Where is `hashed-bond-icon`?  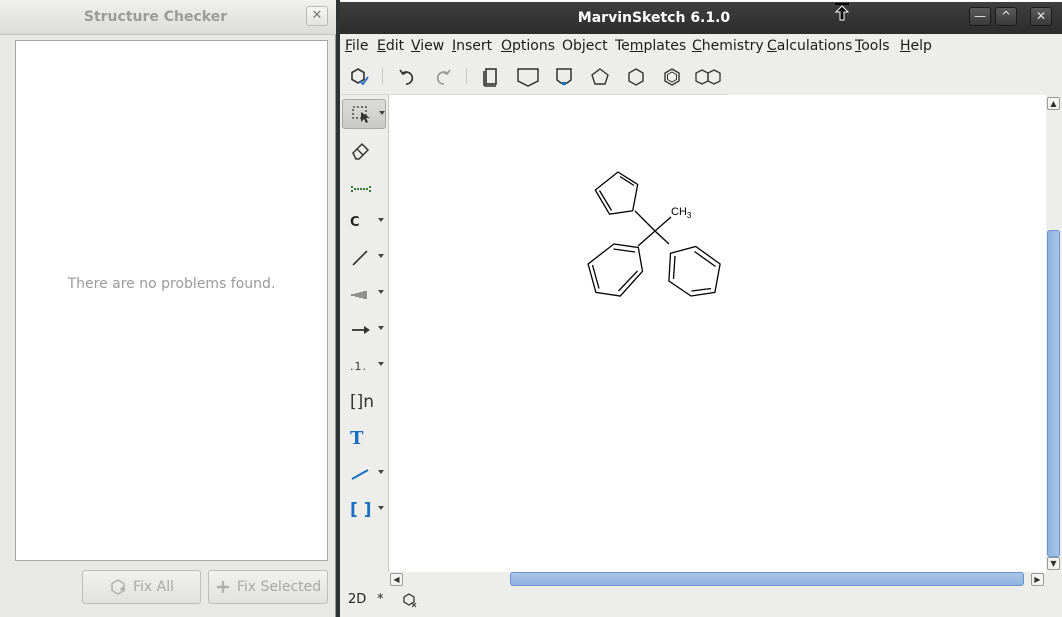 hashed-bond-icon is located at coordinates (359, 295).